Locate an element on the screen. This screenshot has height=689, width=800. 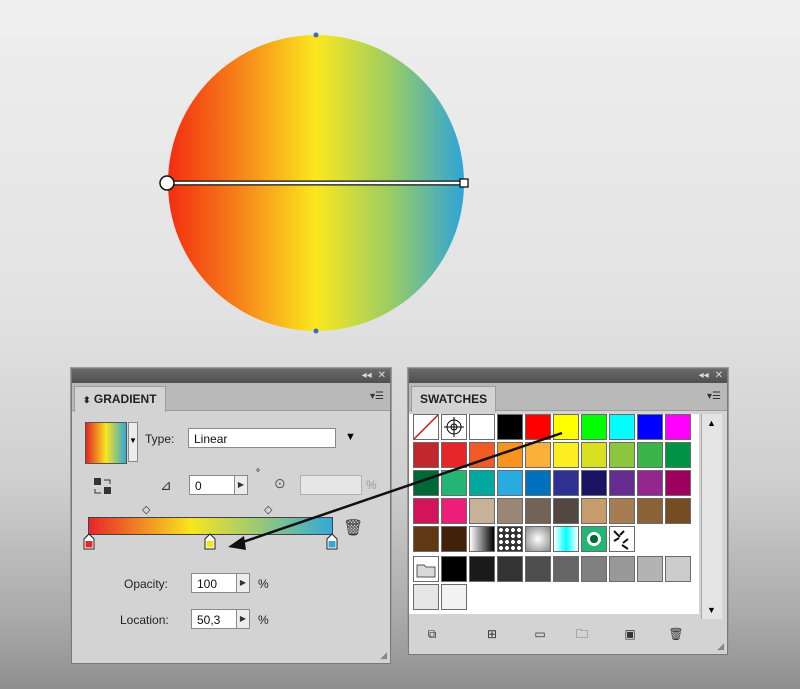
angle-stepper: ▶ is located at coordinates (241, 485).